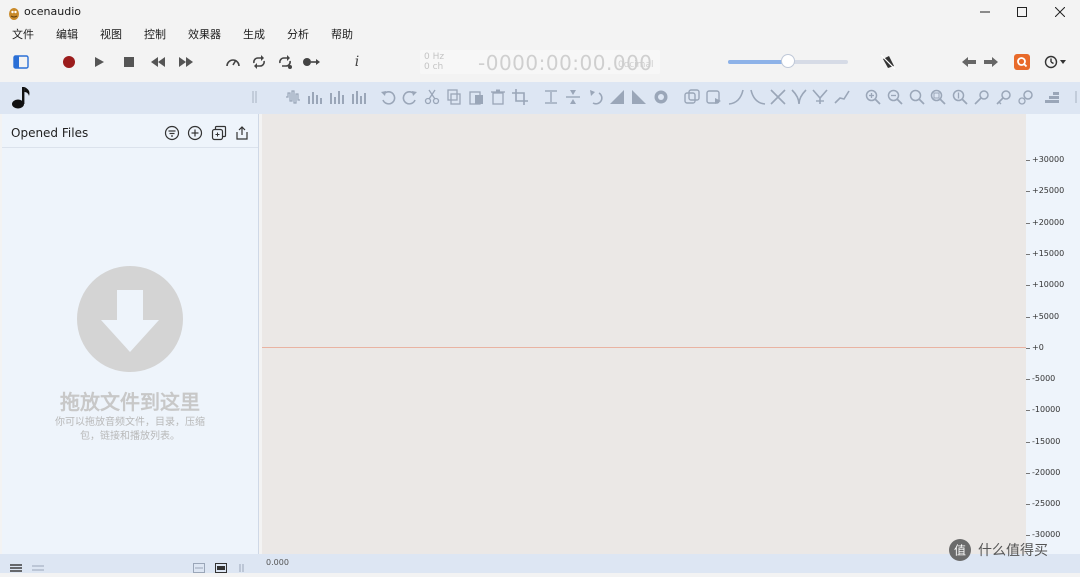 The image size is (1080, 577). Describe the element at coordinates (960, 97) in the screenshot. I see `zoom-vertical-icon` at that location.